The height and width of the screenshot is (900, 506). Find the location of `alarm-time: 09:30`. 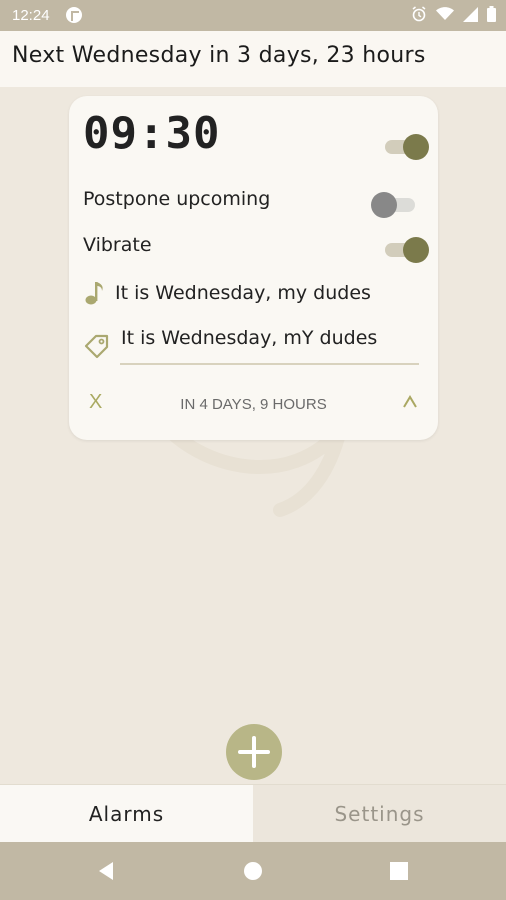

alarm-time: 09:30 is located at coordinates (151, 133).